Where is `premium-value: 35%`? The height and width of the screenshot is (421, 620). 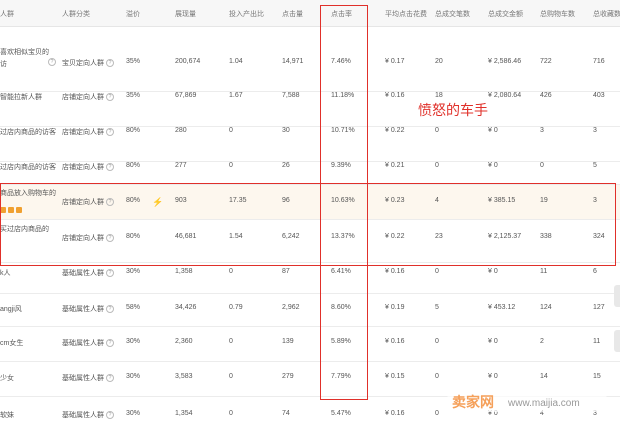 premium-value: 35% is located at coordinates (133, 61).